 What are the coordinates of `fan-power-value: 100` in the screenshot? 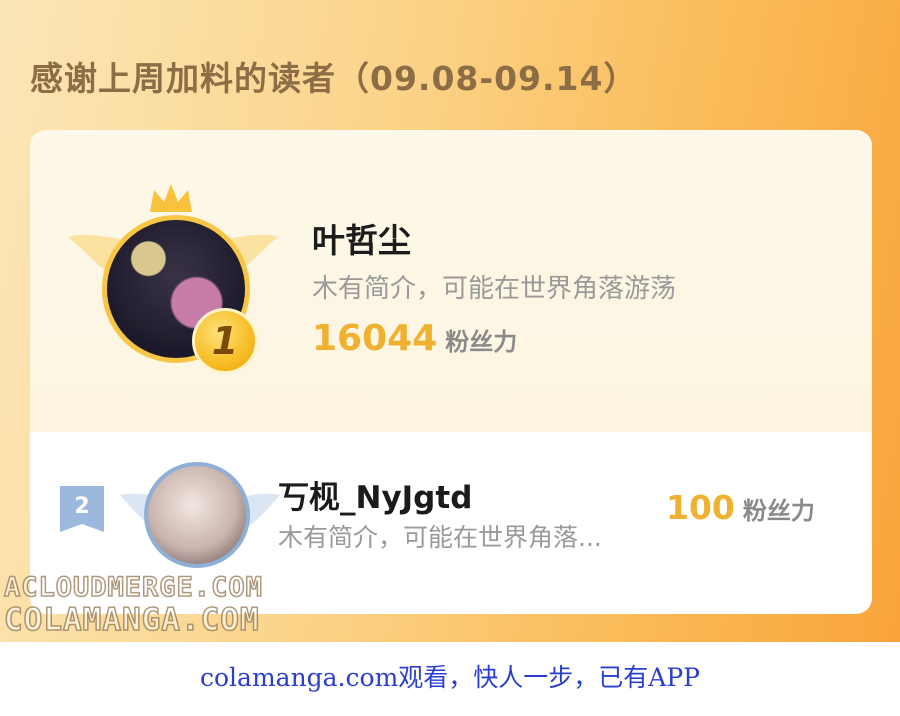 It's located at (700, 507).